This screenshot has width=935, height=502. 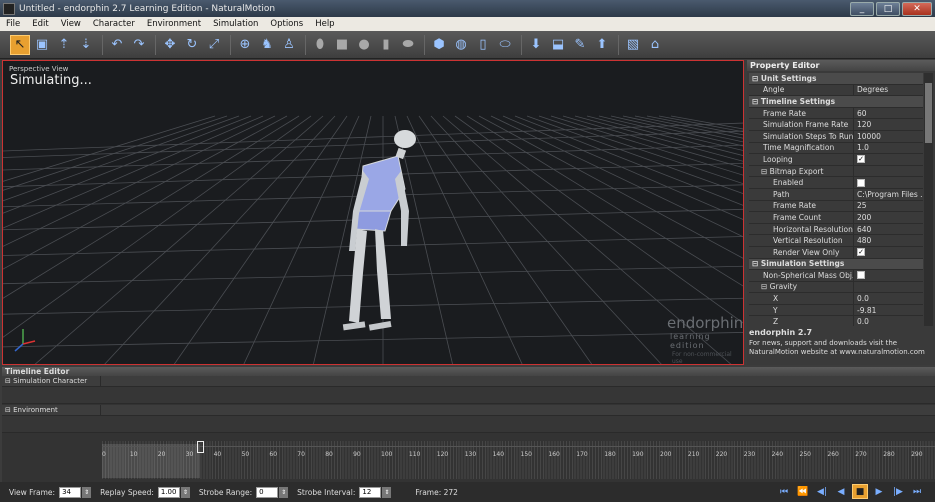 I want to click on strobe-range-field: Strobe Range: ⇕, so click(x=244, y=492).